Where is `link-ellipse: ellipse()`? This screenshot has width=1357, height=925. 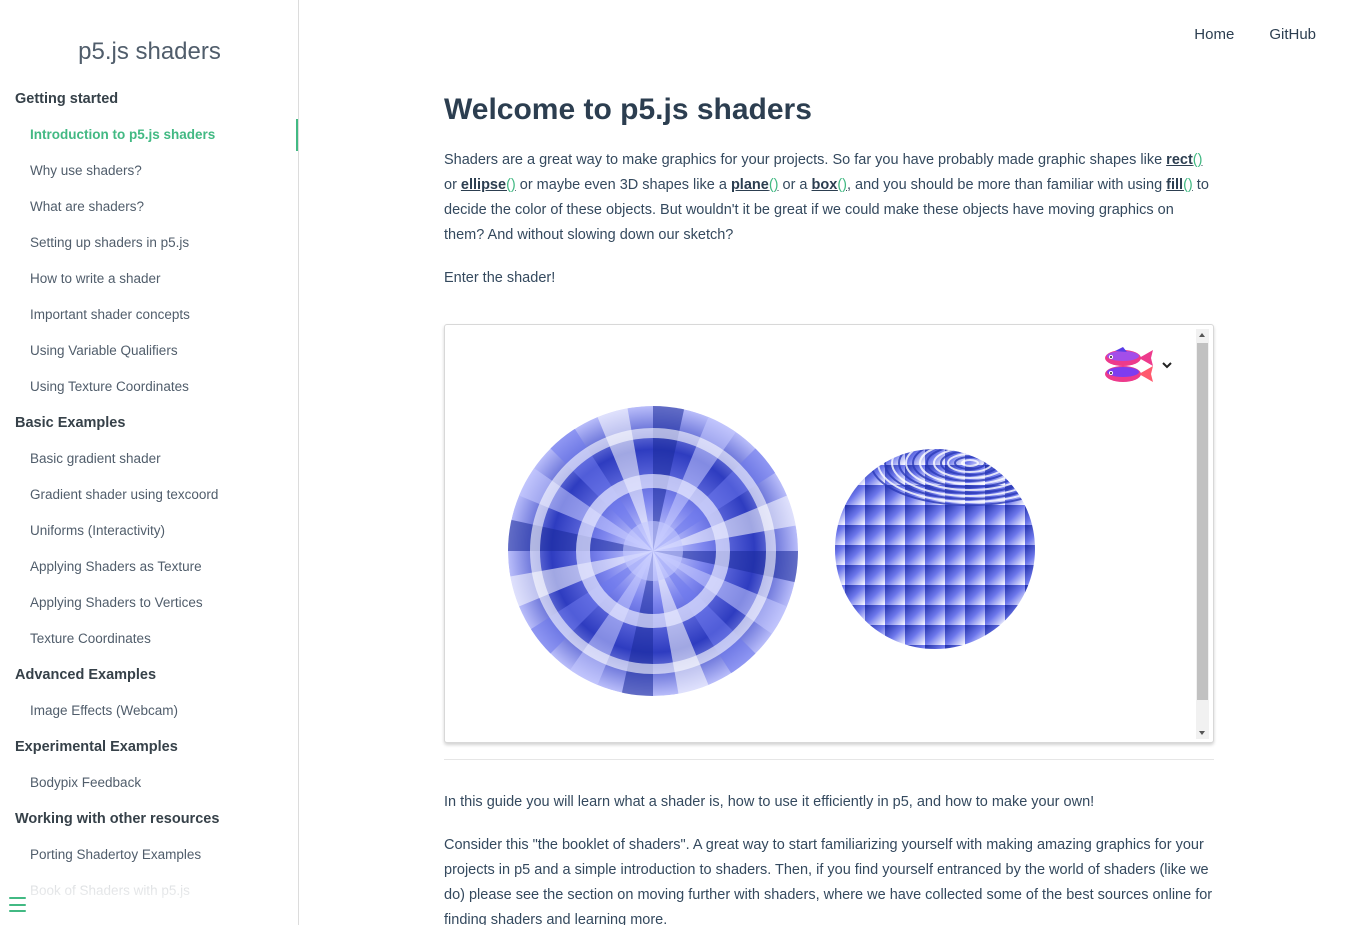
link-ellipse: ellipse() is located at coordinates (488, 185).